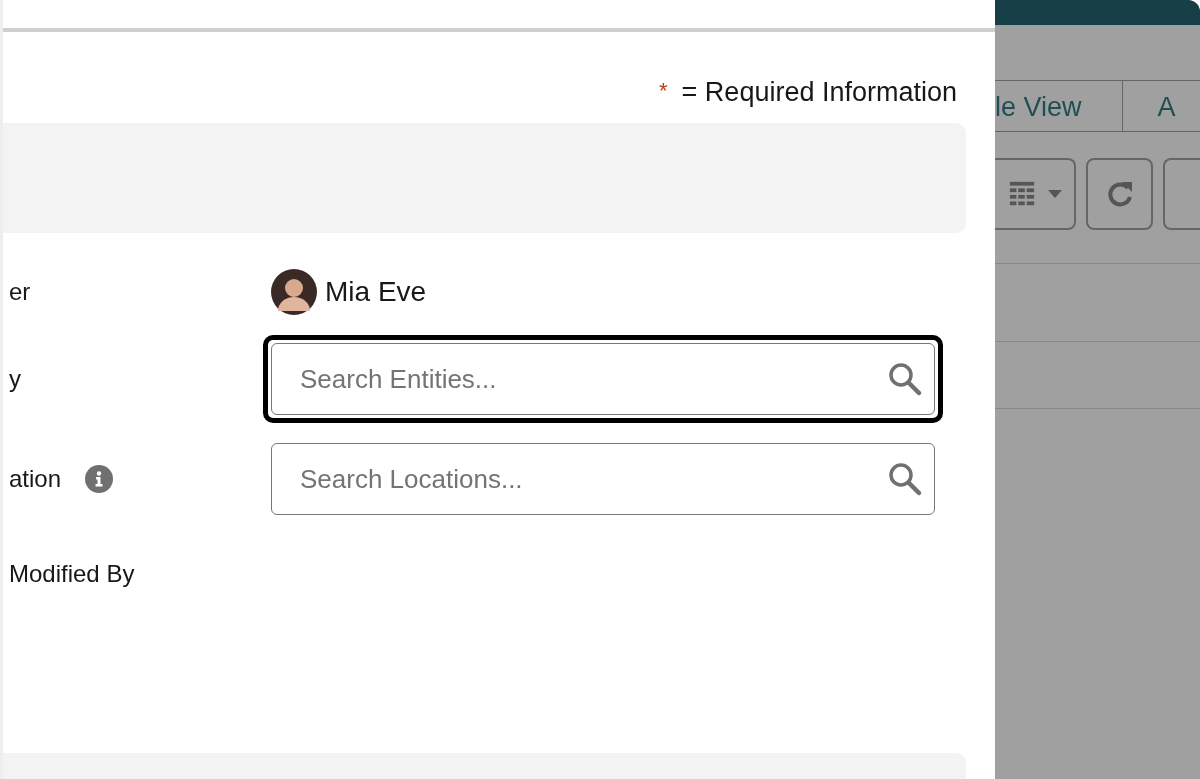  I want to click on refresh-button, so click(1119, 194).